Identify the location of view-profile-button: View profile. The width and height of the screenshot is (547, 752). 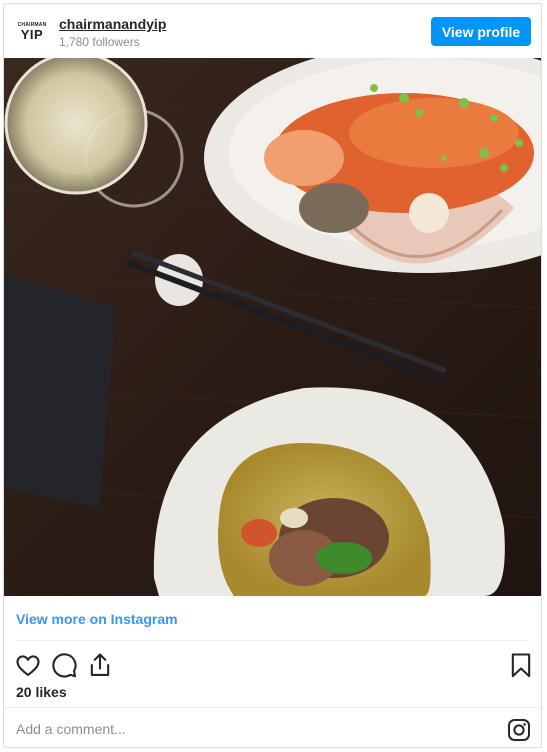
(481, 31).